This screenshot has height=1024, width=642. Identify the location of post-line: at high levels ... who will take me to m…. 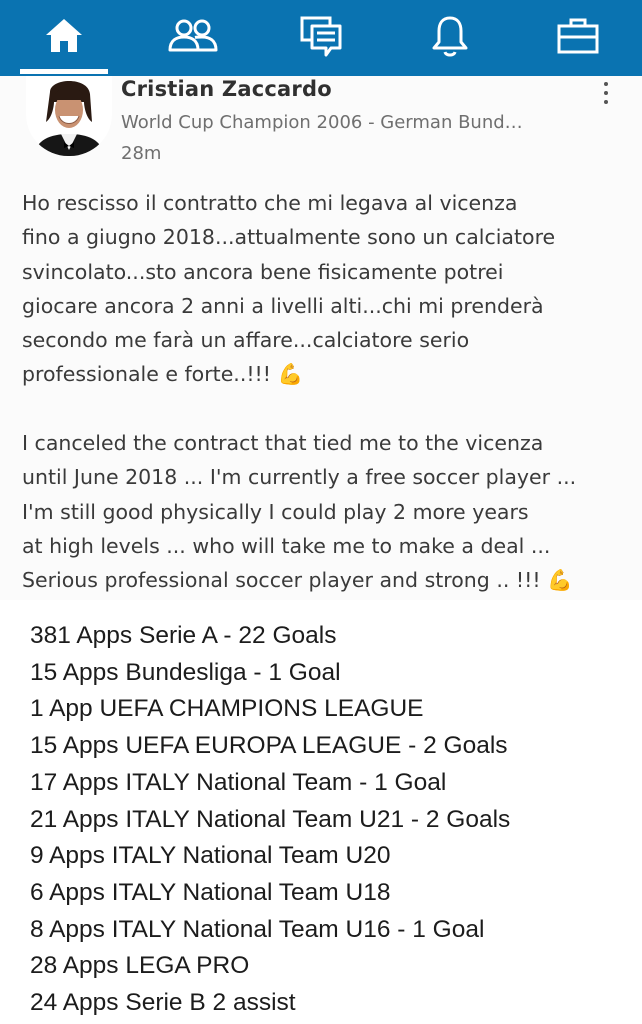
(286, 545).